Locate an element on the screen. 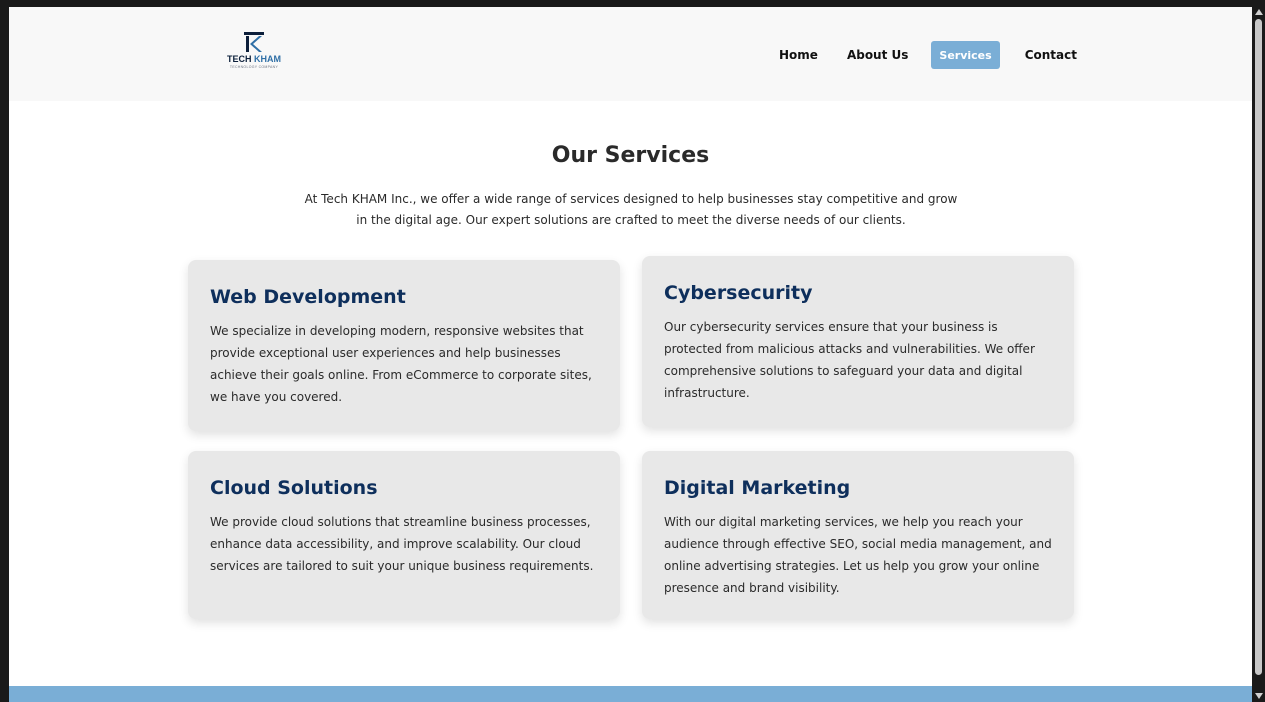 This screenshot has height=702, width=1265. logo-k-icon is located at coordinates (254, 42).